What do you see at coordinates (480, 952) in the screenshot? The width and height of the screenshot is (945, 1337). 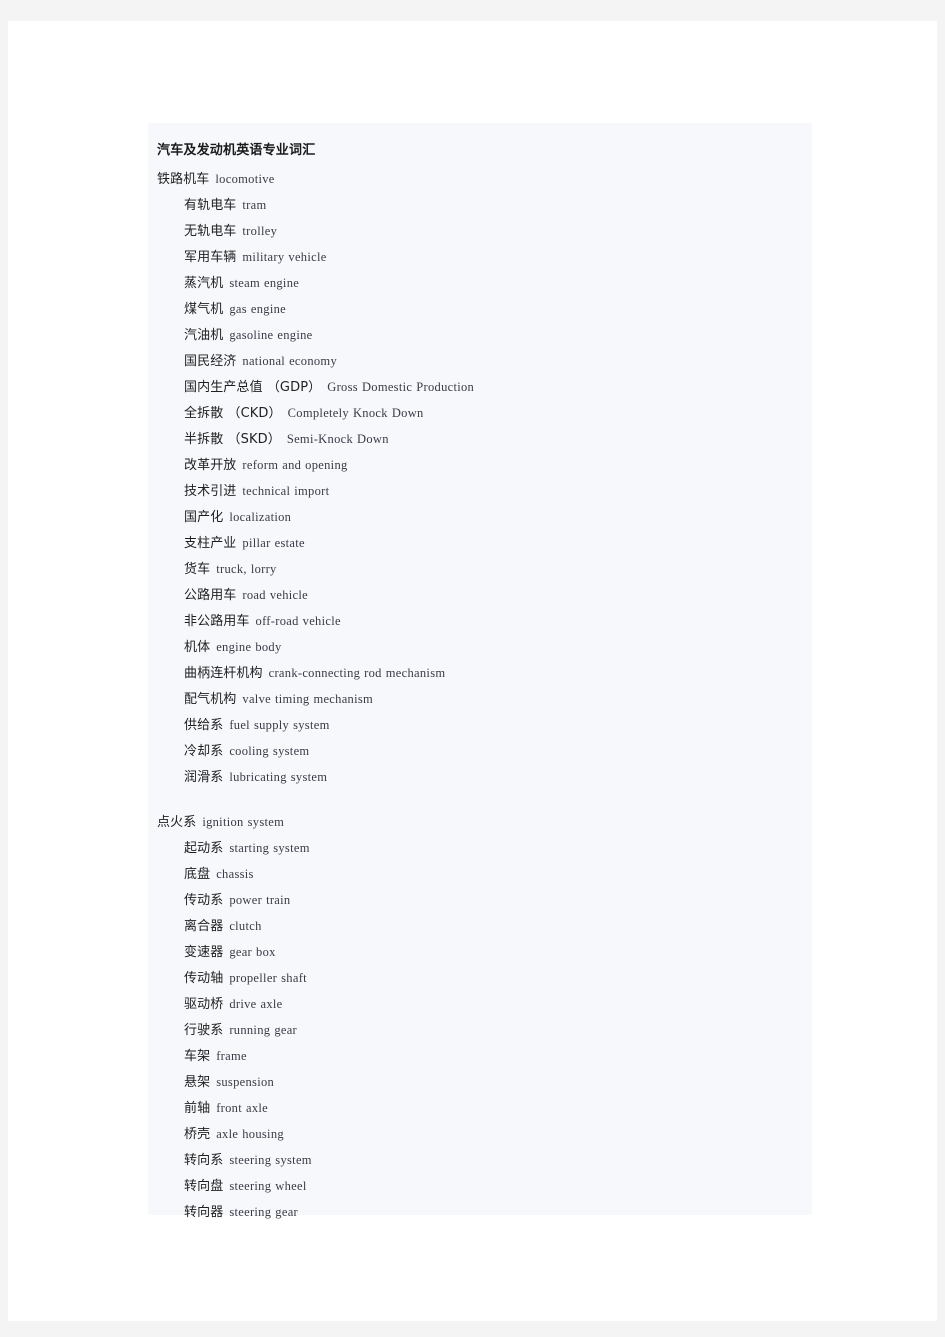 I see `glossary-term-row: 变速器 gear box` at bounding box center [480, 952].